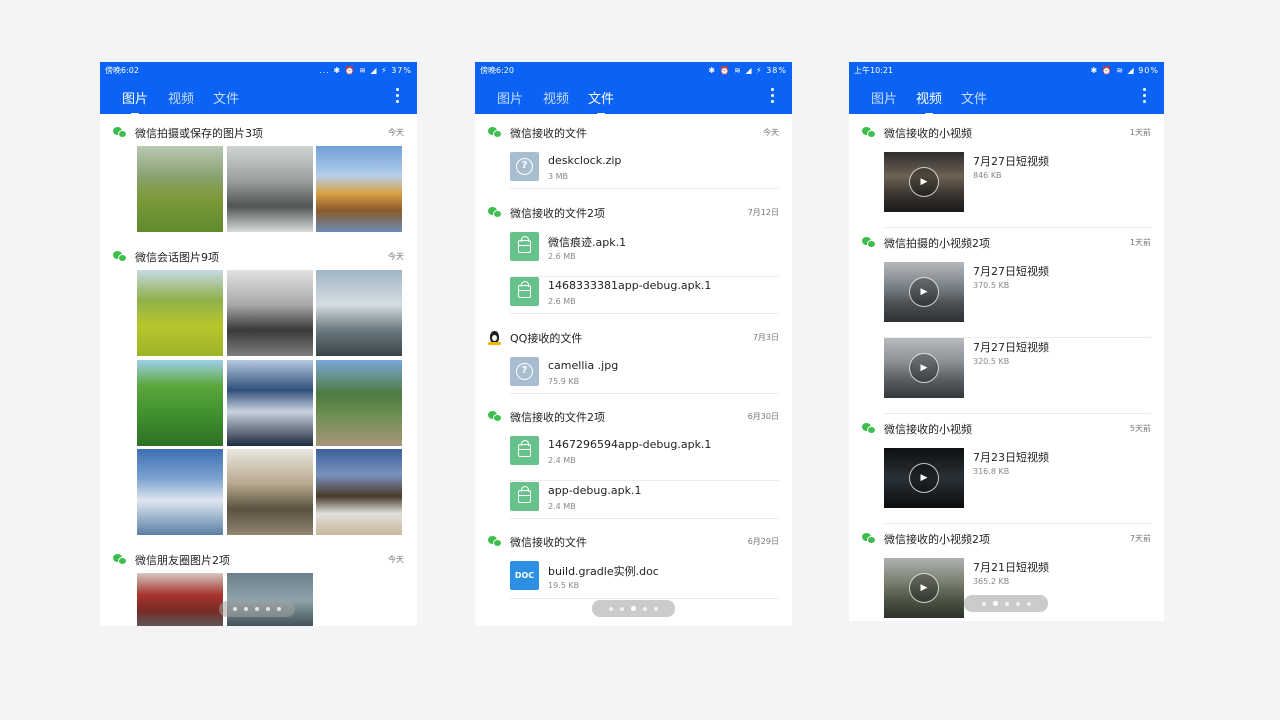  Describe the element at coordinates (1017, 300) in the screenshot. I see `video-row: ▶ 7月27日短视频 370.5 KB` at that location.